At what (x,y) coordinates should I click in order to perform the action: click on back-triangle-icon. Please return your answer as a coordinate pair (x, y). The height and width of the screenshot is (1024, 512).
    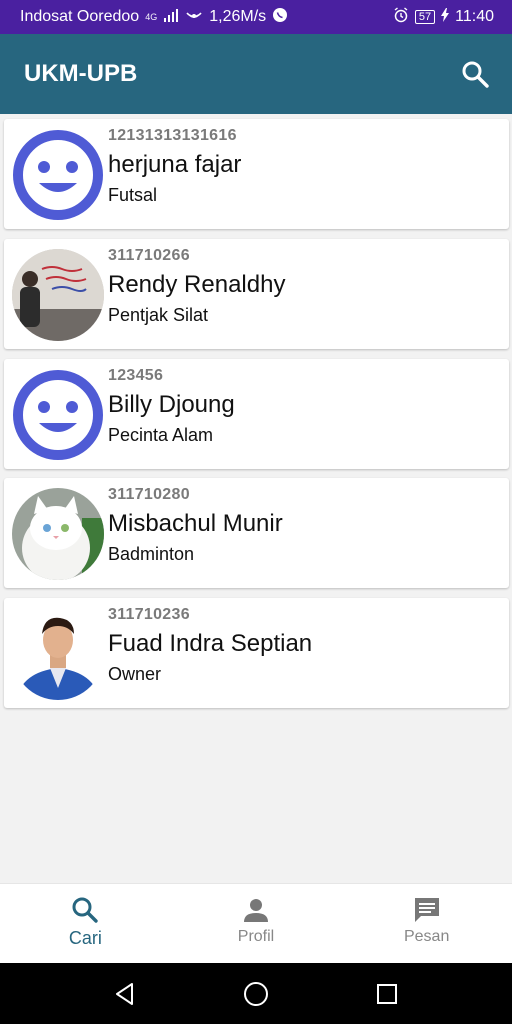
    Looking at the image, I should click on (125, 993).